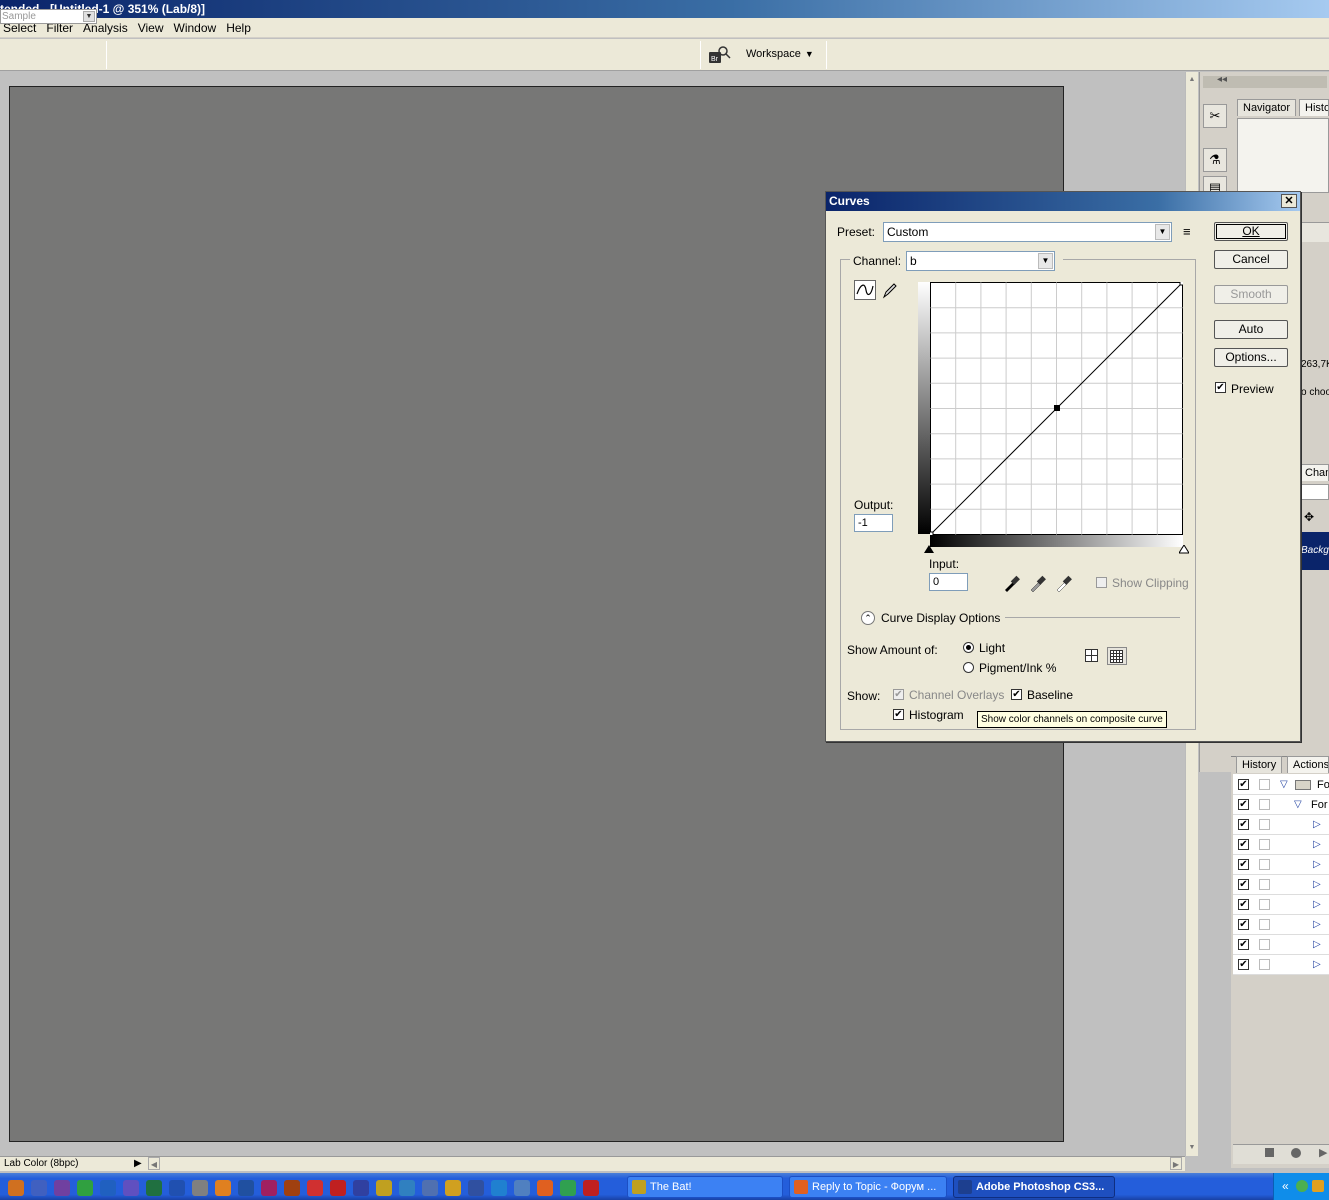 The width and height of the screenshot is (1329, 1200). Describe the element at coordinates (1314, 472) in the screenshot. I see `tab-channels: Chann` at that location.